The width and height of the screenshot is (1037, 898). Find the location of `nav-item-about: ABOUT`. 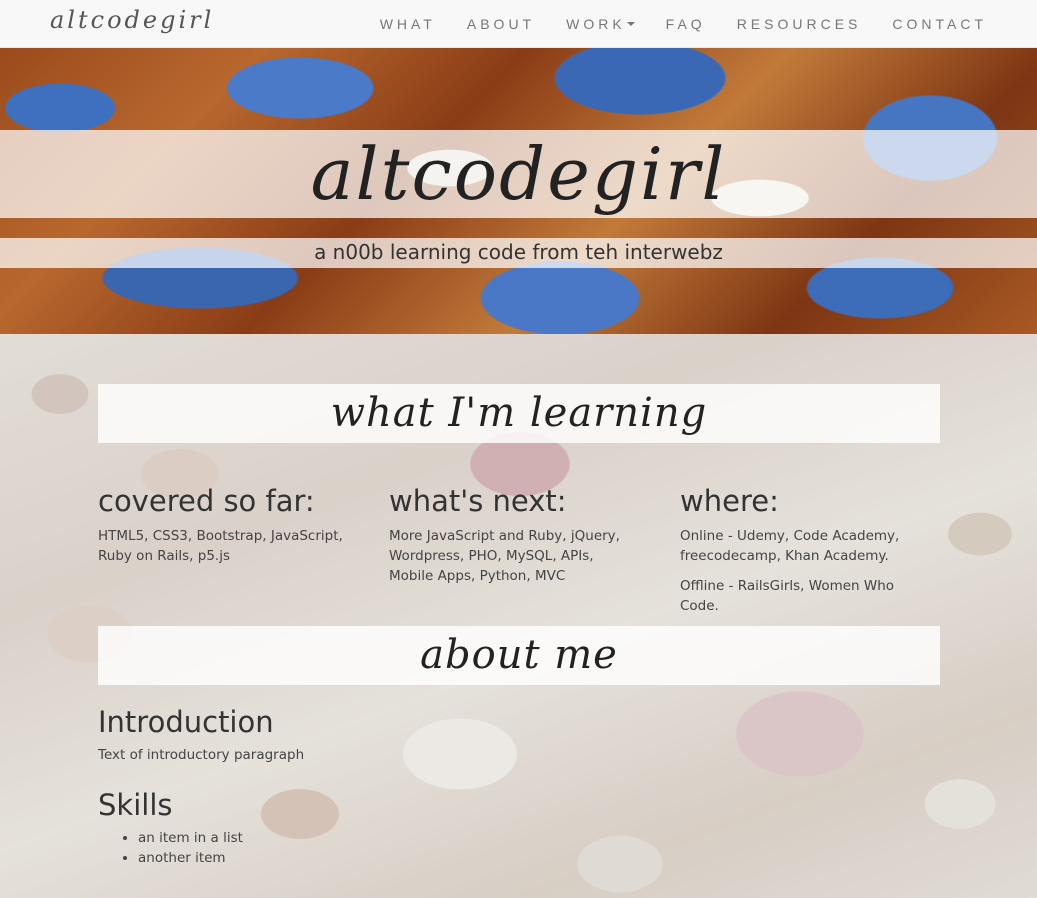

nav-item-about: ABOUT is located at coordinates (501, 24).